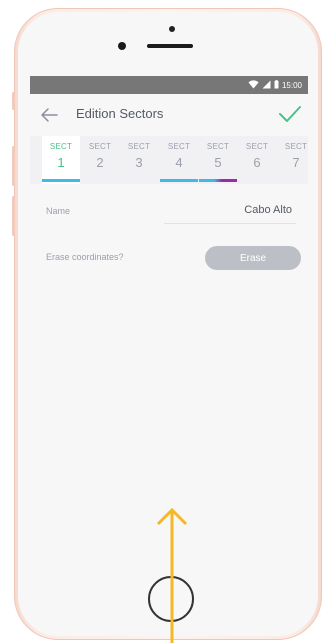 Image resolution: width=327 pixels, height=643 pixels. I want to click on wifi-icon, so click(253, 85).